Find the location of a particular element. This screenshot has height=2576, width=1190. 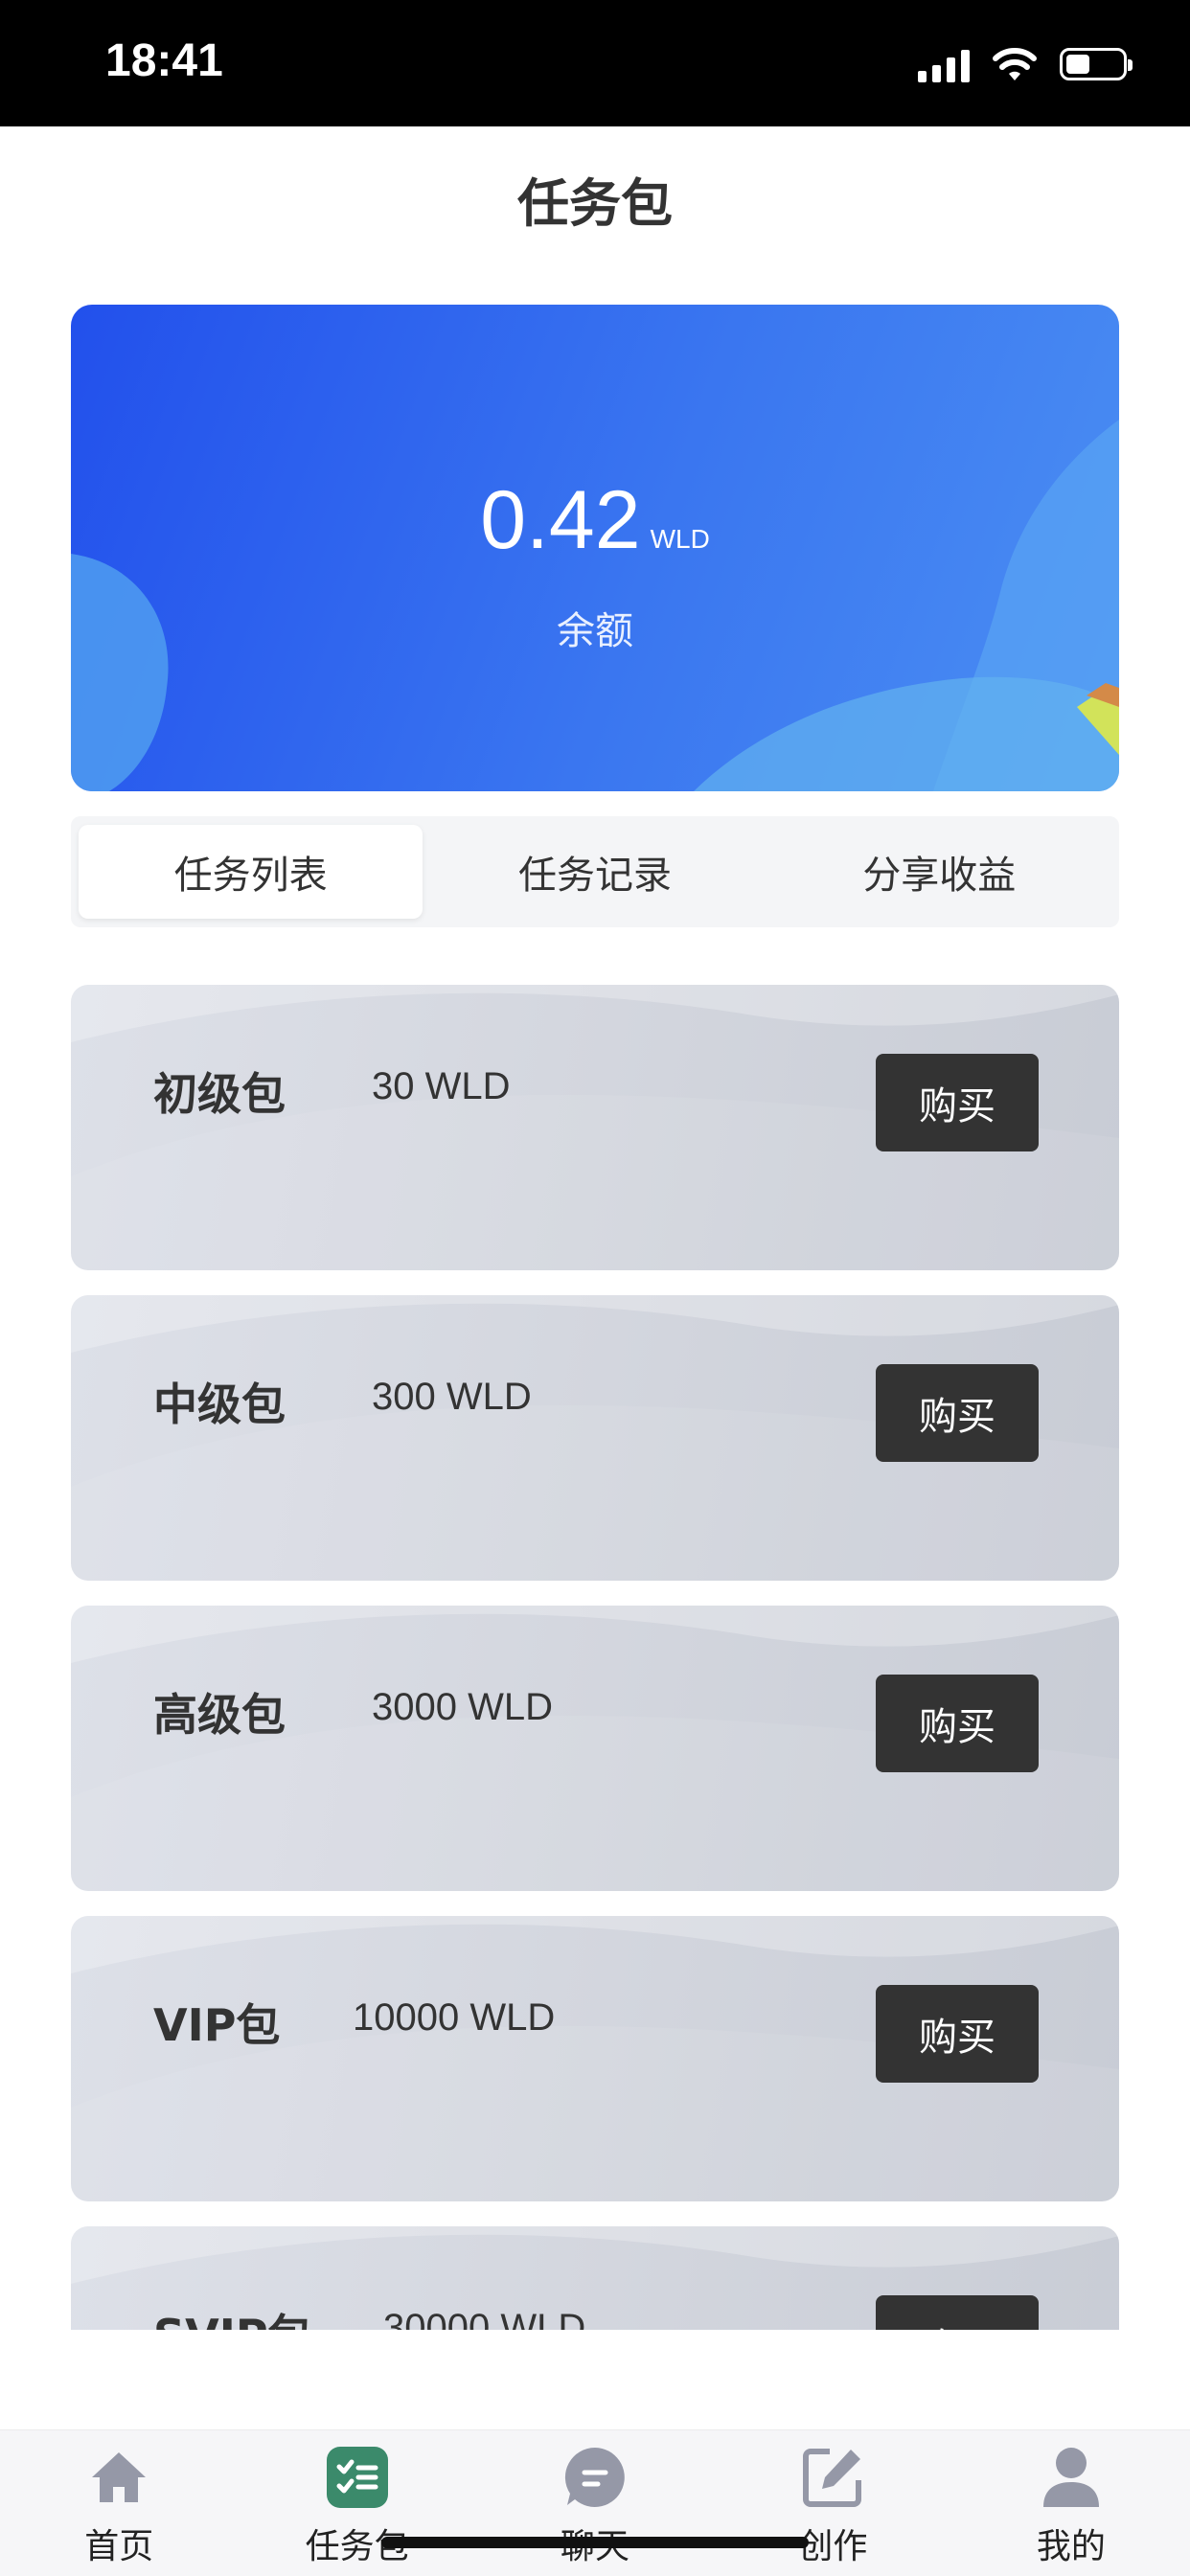

nav-chat: 聊天 is located at coordinates (595, 2503).